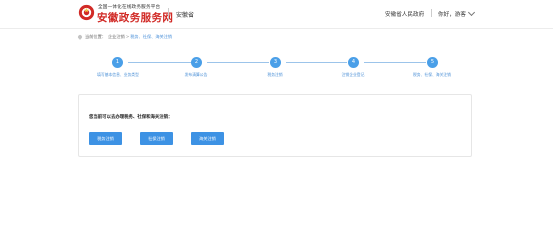  What do you see at coordinates (86, 12) in the screenshot?
I see `emblem-logo-icon` at bounding box center [86, 12].